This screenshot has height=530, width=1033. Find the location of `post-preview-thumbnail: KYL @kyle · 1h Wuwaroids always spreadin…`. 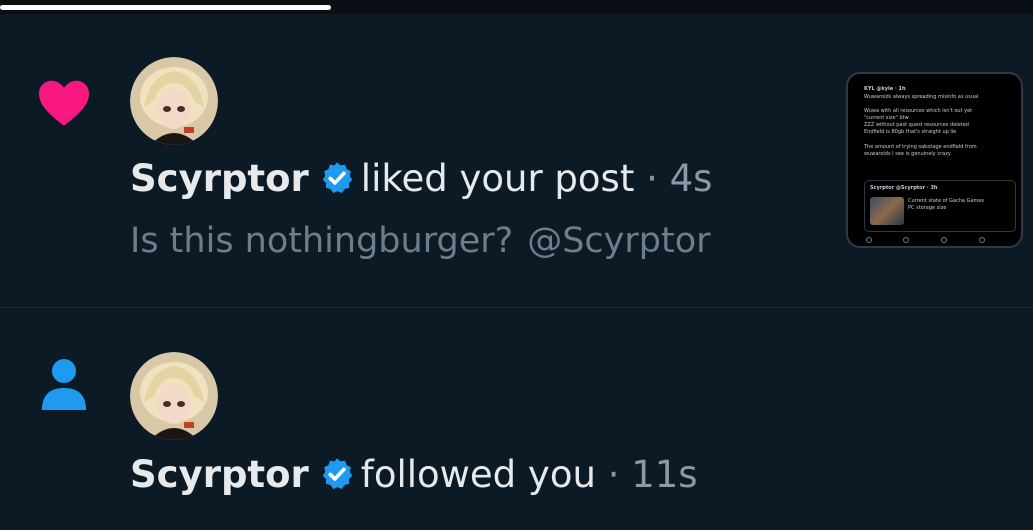

post-preview-thumbnail: KYL @kyle · 1h Wuwaroids always spreadin… is located at coordinates (934, 160).